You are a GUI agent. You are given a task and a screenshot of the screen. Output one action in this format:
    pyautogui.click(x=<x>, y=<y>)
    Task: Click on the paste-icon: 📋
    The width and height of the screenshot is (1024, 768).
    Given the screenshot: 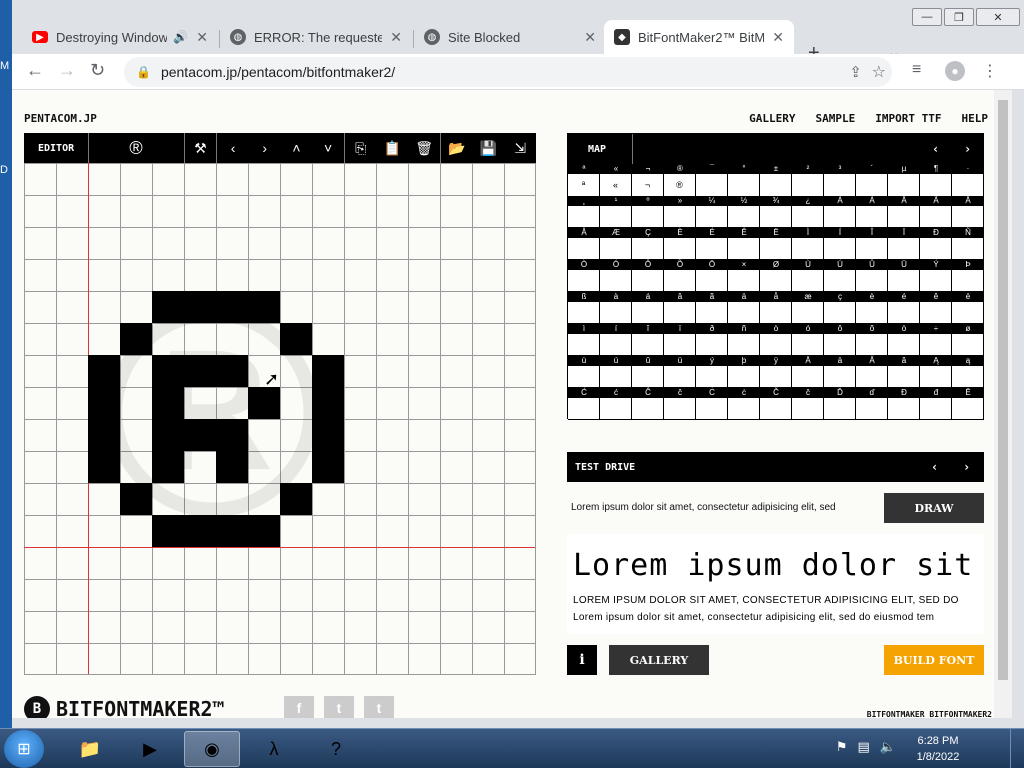 What is the action you would take?
    pyautogui.click(x=393, y=148)
    